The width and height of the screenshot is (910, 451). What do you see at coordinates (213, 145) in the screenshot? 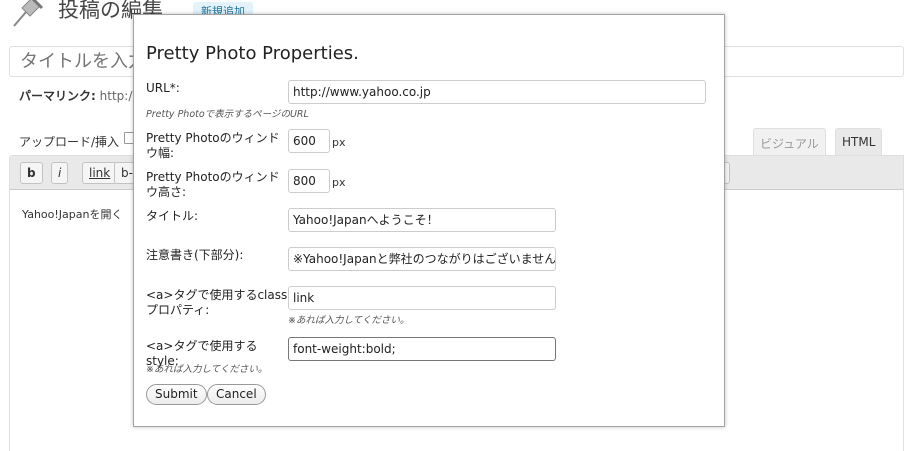
I see `width-label: Pretty Photoのウィンドウ幅:` at bounding box center [213, 145].